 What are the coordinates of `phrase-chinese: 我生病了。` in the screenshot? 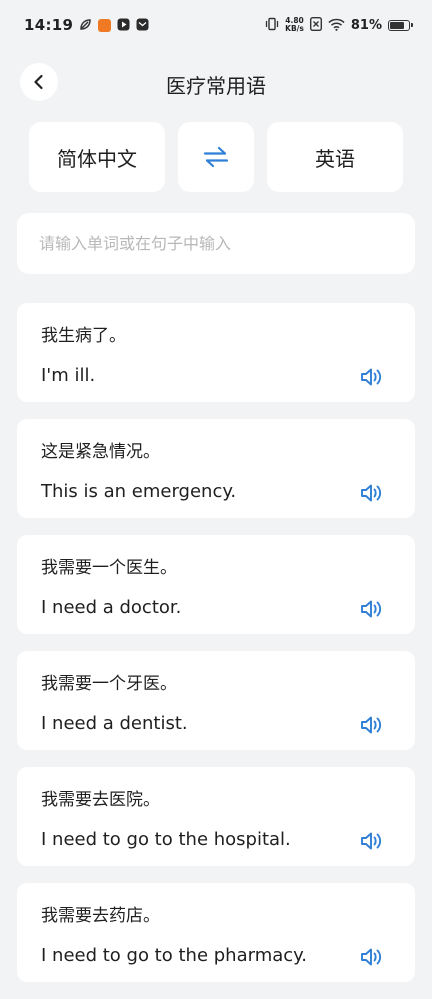 It's located at (83, 336).